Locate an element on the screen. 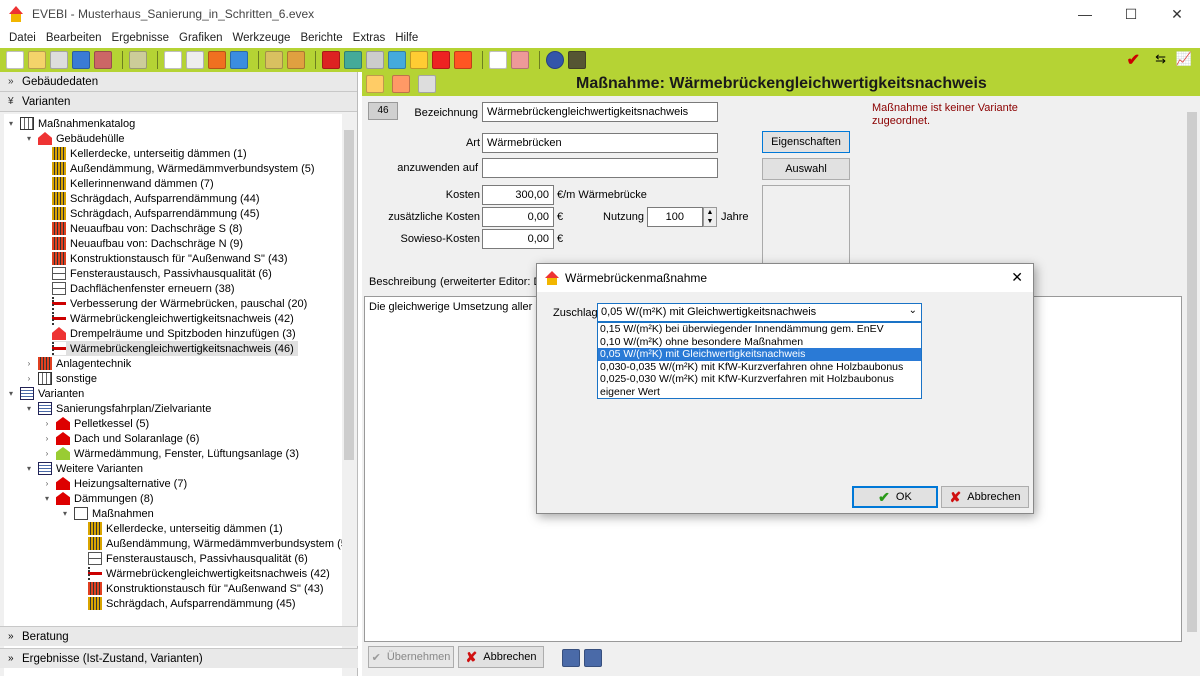  menu-grafiken: Grafiken is located at coordinates (200, 38).